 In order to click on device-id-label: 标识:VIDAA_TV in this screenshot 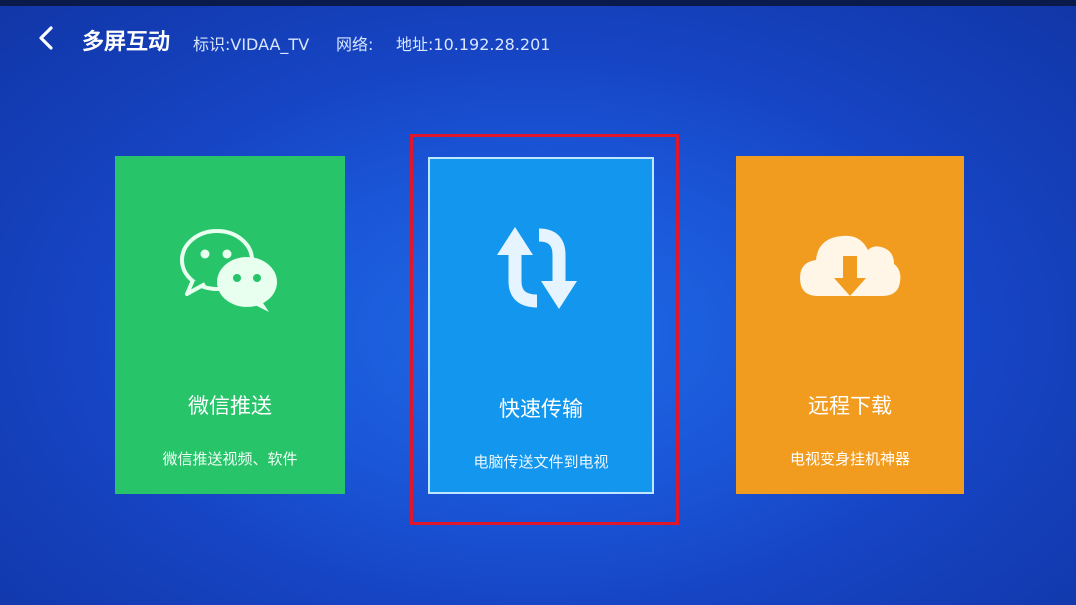, I will do `click(251, 44)`.